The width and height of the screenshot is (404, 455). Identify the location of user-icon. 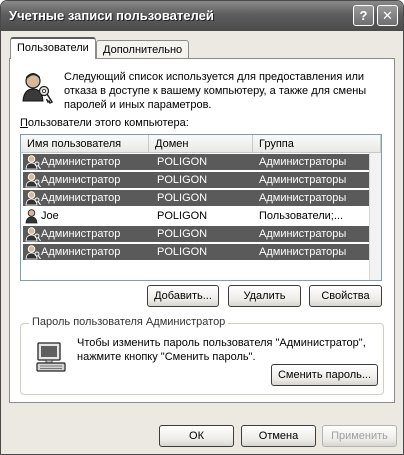
(31, 216).